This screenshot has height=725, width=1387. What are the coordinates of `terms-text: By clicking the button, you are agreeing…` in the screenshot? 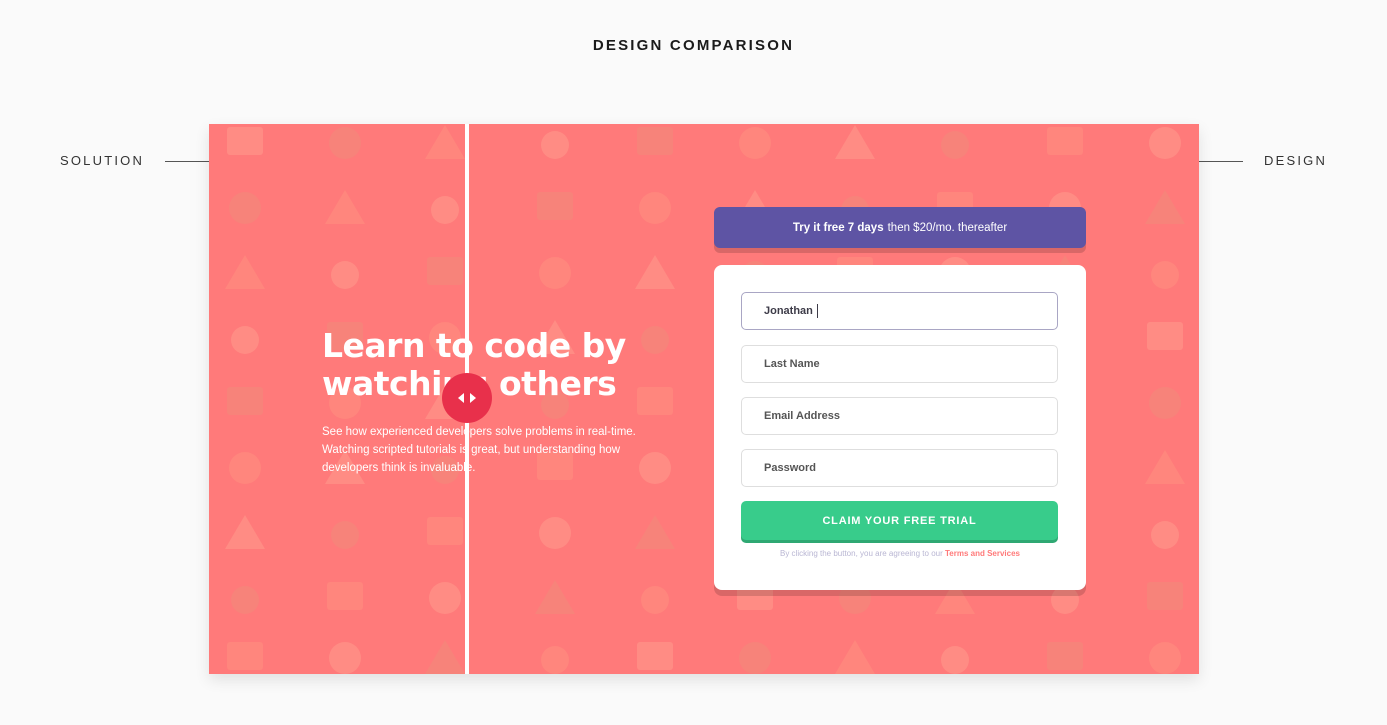 It's located at (861, 553).